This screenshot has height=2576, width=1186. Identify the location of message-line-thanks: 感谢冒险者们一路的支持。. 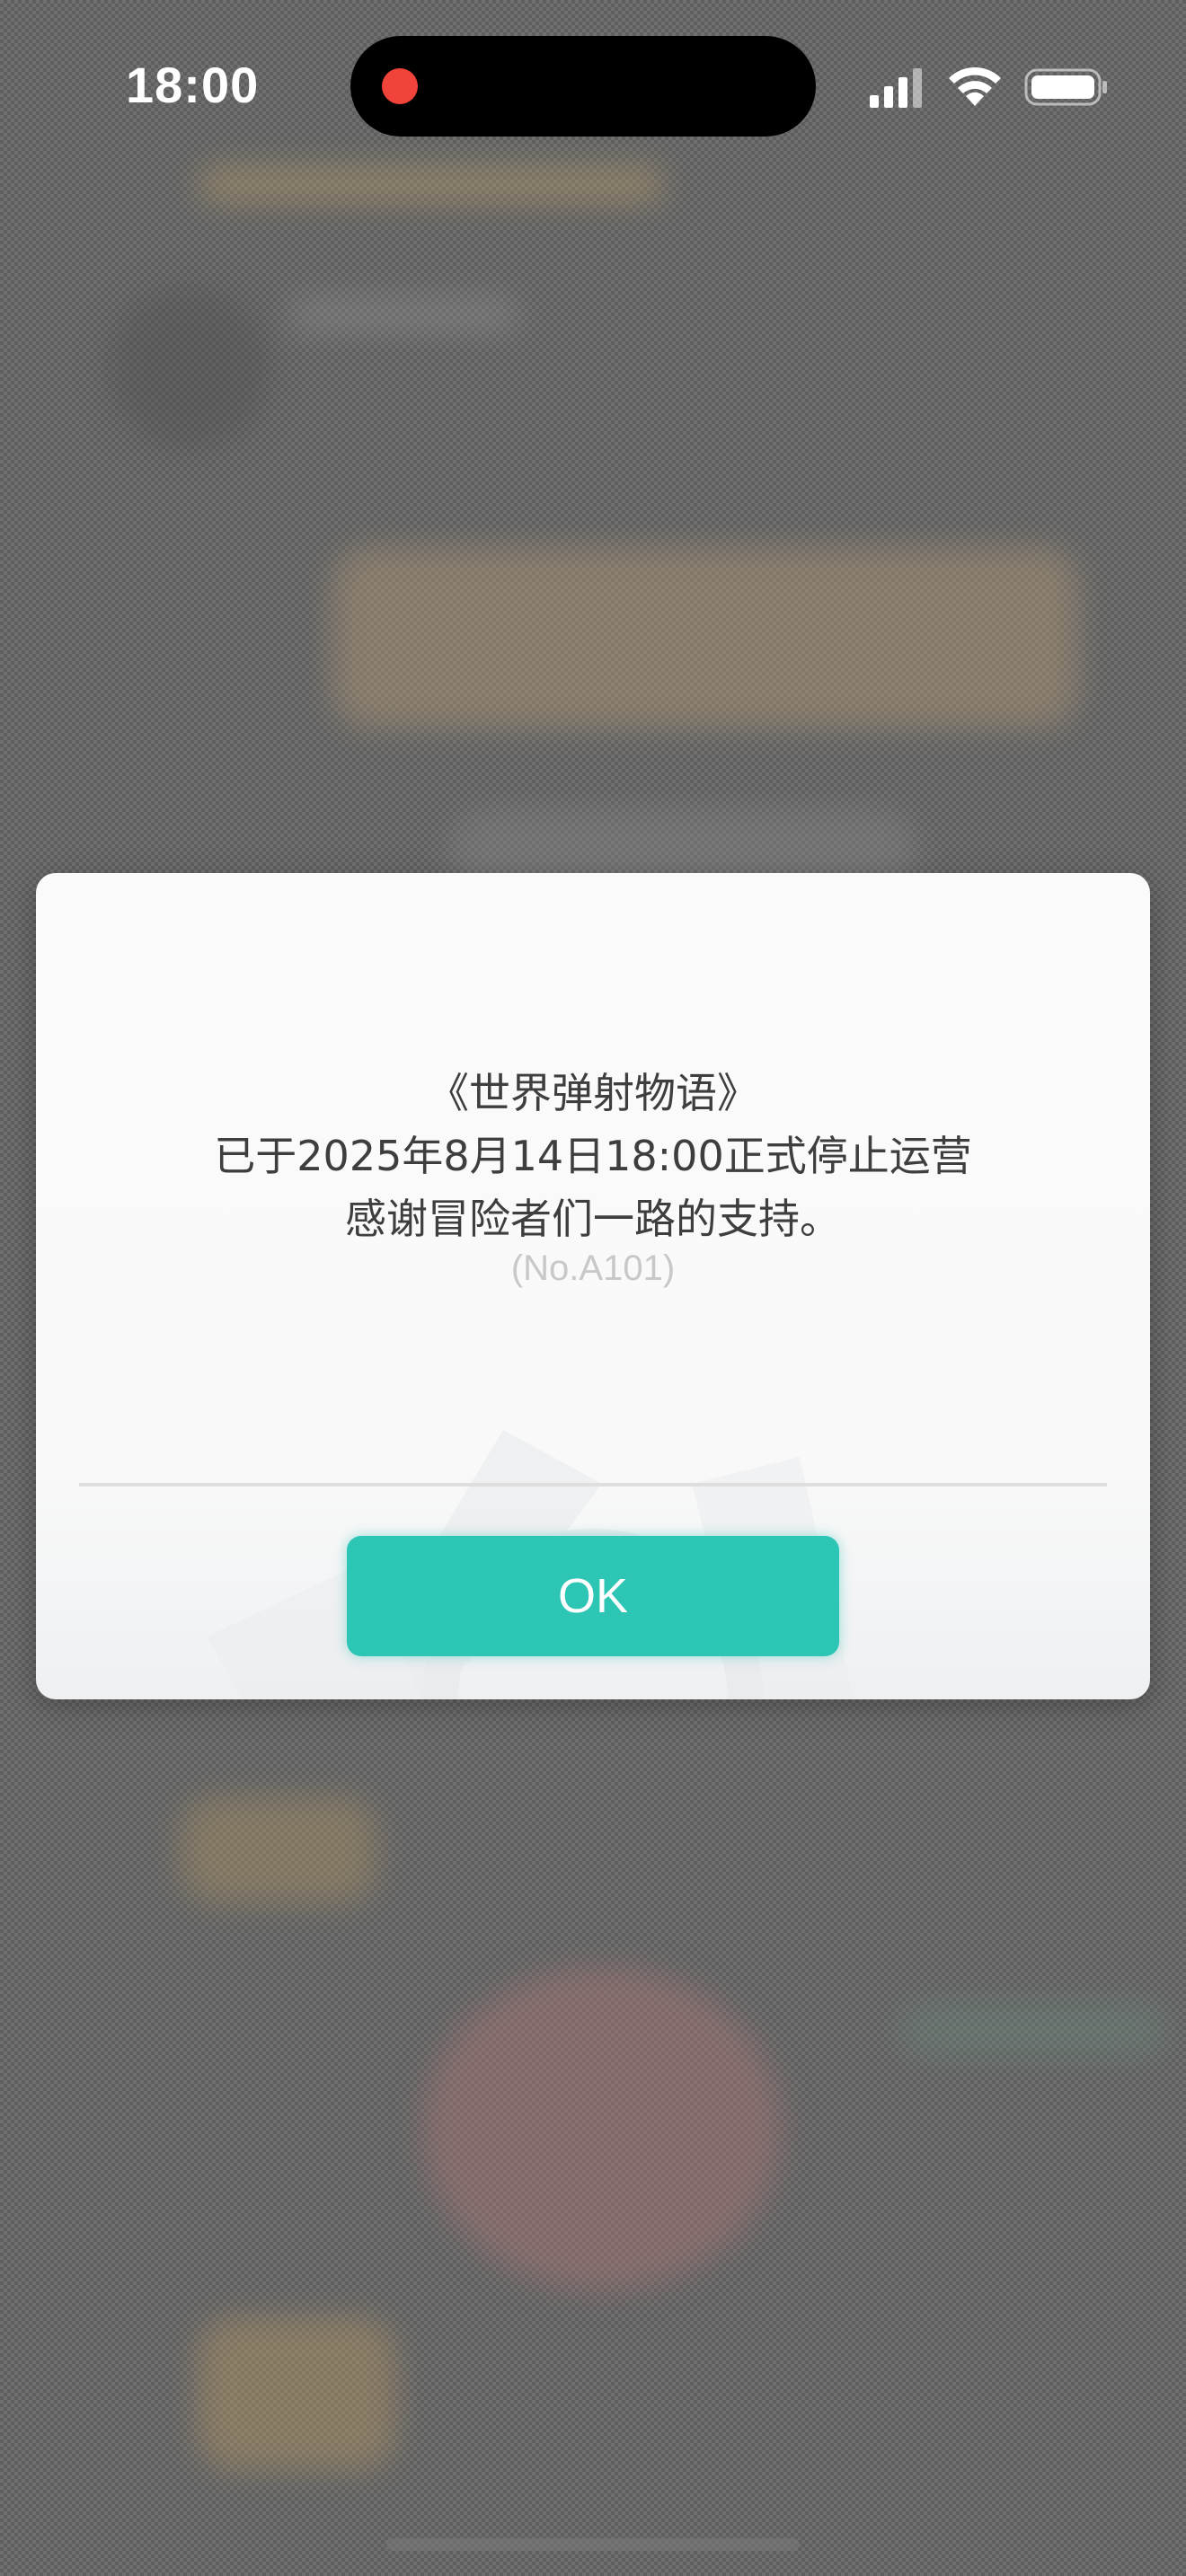
(593, 1219).